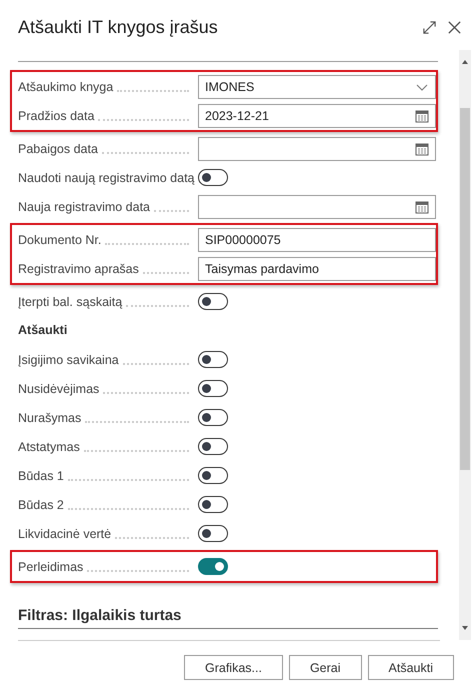 The height and width of the screenshot is (694, 474). Describe the element at coordinates (68, 359) in the screenshot. I see `field-label: Įsigijimo savikaina` at that location.